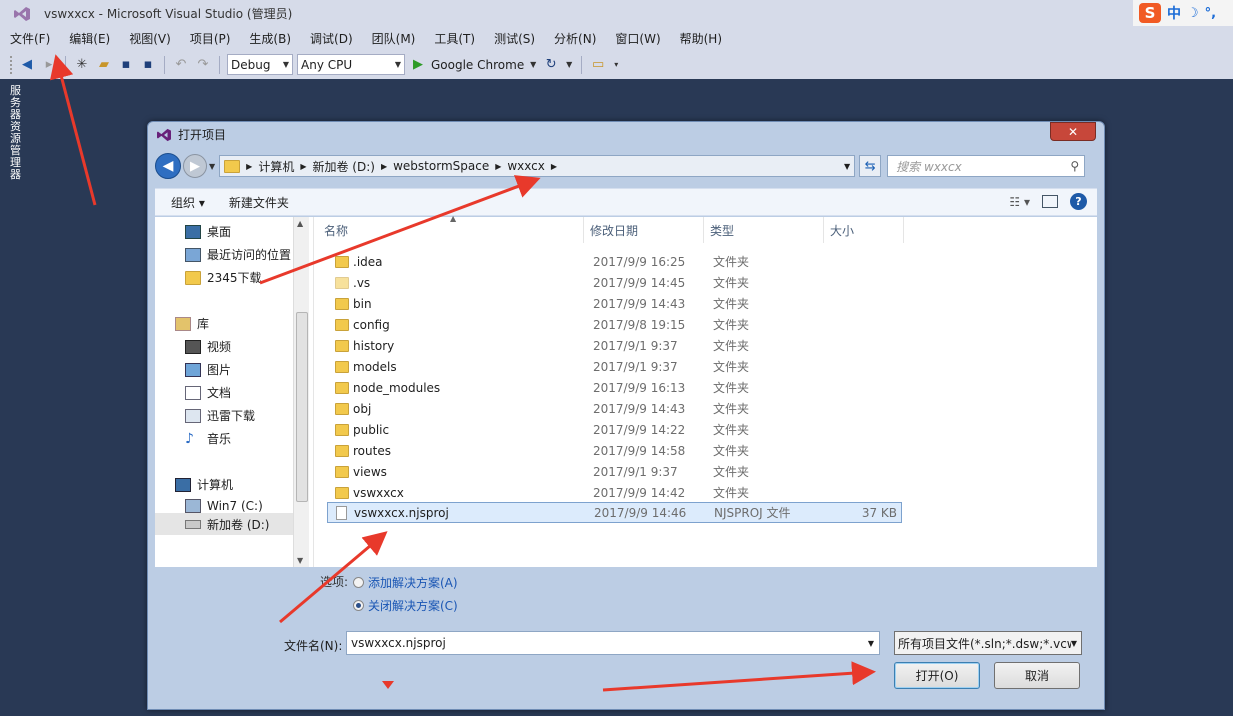 This screenshot has height=716, width=1233. What do you see at coordinates (1050, 201) in the screenshot?
I see `preview-pane-icon` at bounding box center [1050, 201].